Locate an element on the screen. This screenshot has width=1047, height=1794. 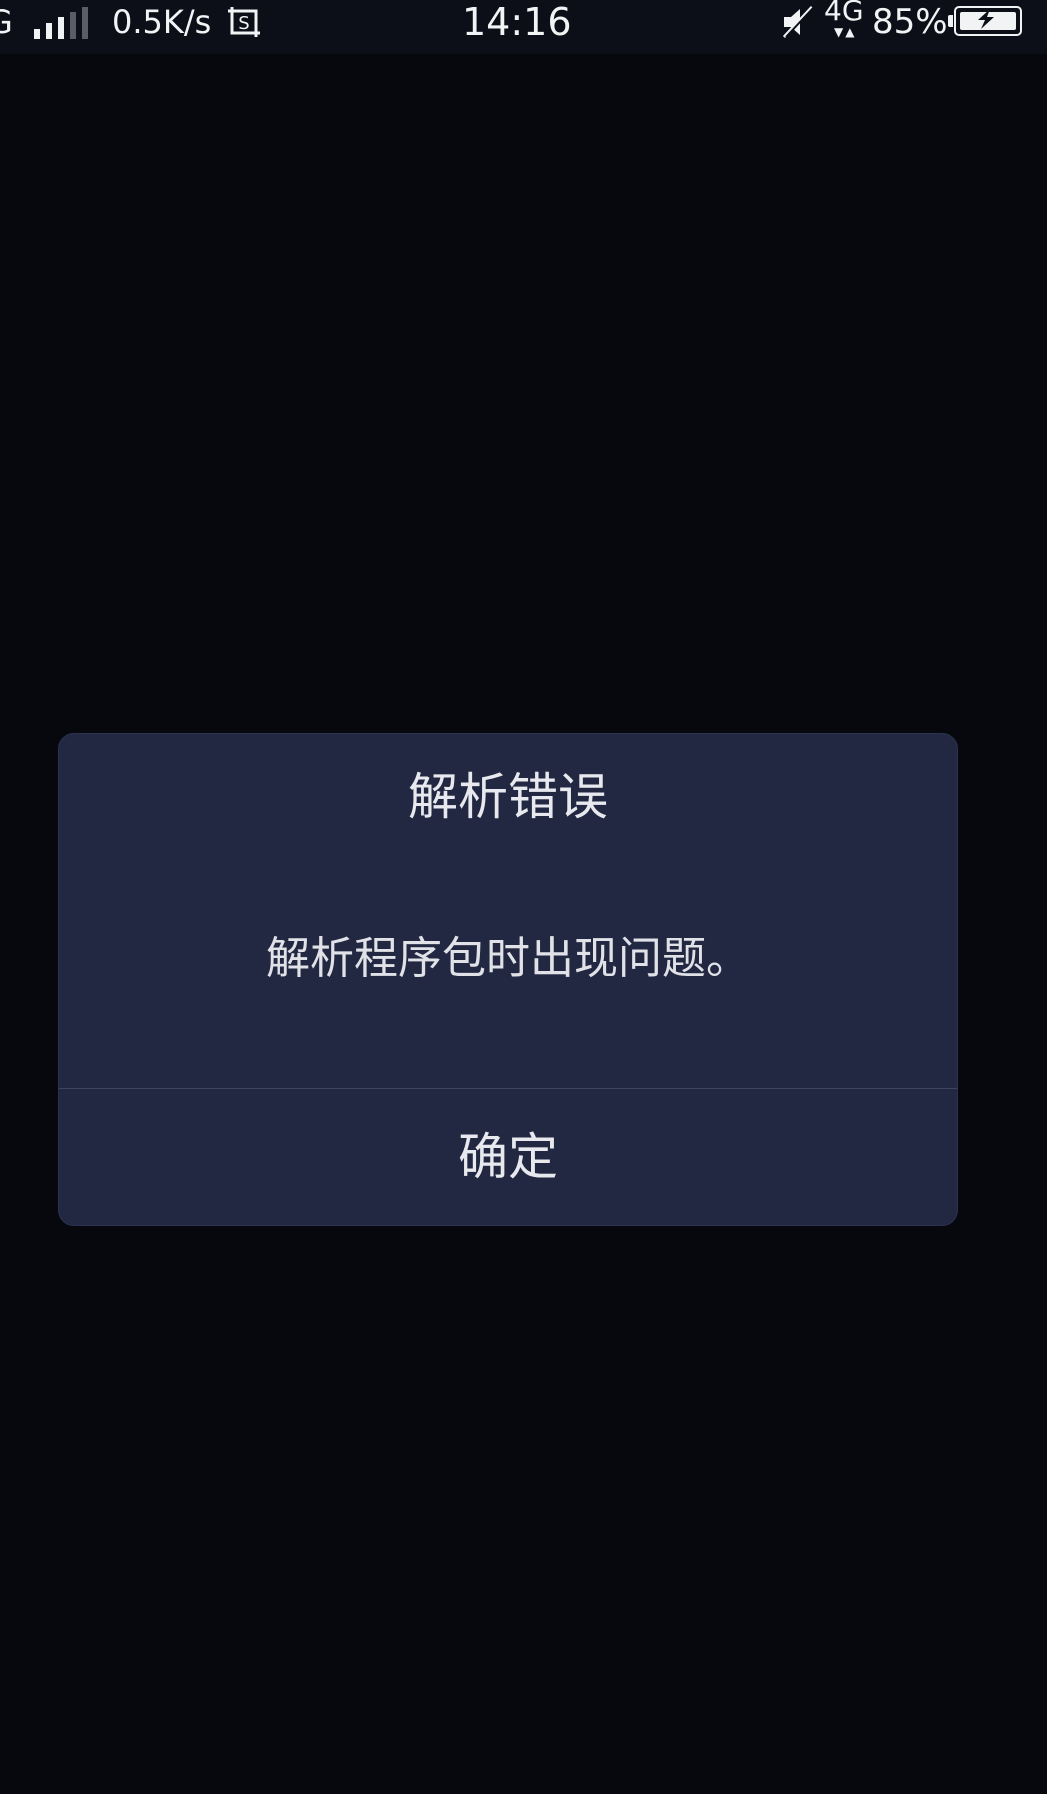
battery-charging-icon is located at coordinates (986, 21).